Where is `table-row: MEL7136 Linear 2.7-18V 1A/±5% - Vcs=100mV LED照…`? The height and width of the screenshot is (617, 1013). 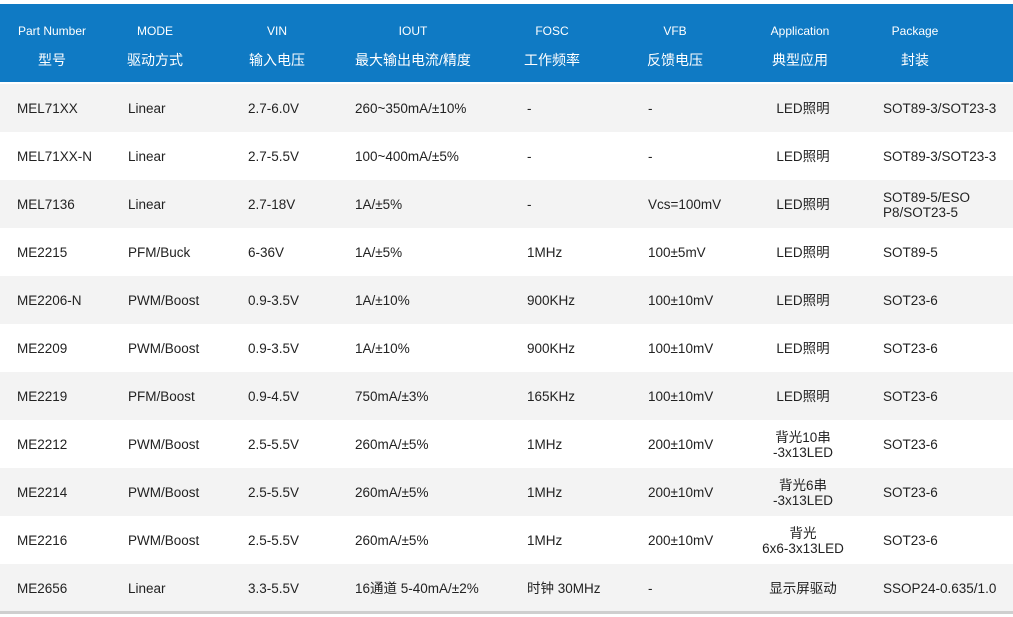
table-row: MEL7136 Linear 2.7-18V 1A/±5% - Vcs=100mV LED照… is located at coordinates (506, 204).